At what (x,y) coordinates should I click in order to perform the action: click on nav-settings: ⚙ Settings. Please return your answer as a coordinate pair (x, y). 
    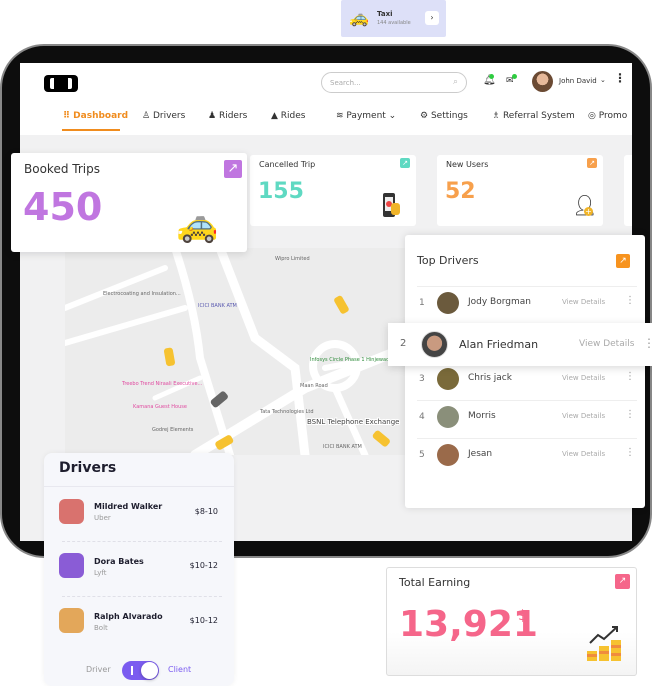
    Looking at the image, I should click on (444, 116).